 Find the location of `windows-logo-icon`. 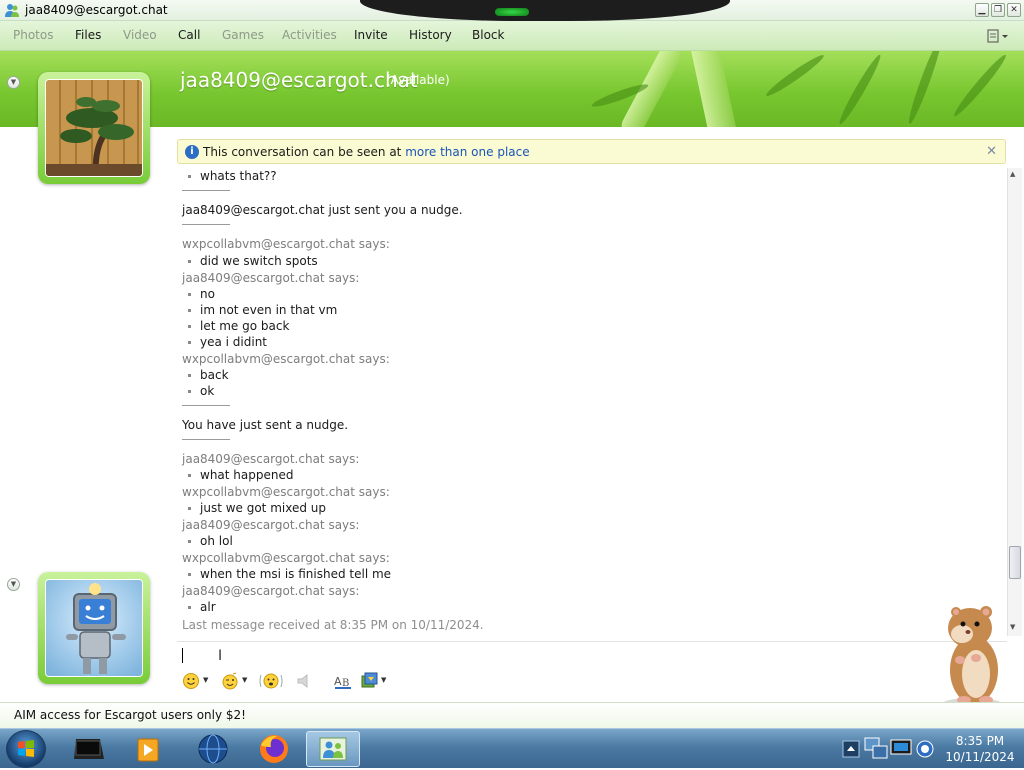

windows-logo-icon is located at coordinates (26, 748).